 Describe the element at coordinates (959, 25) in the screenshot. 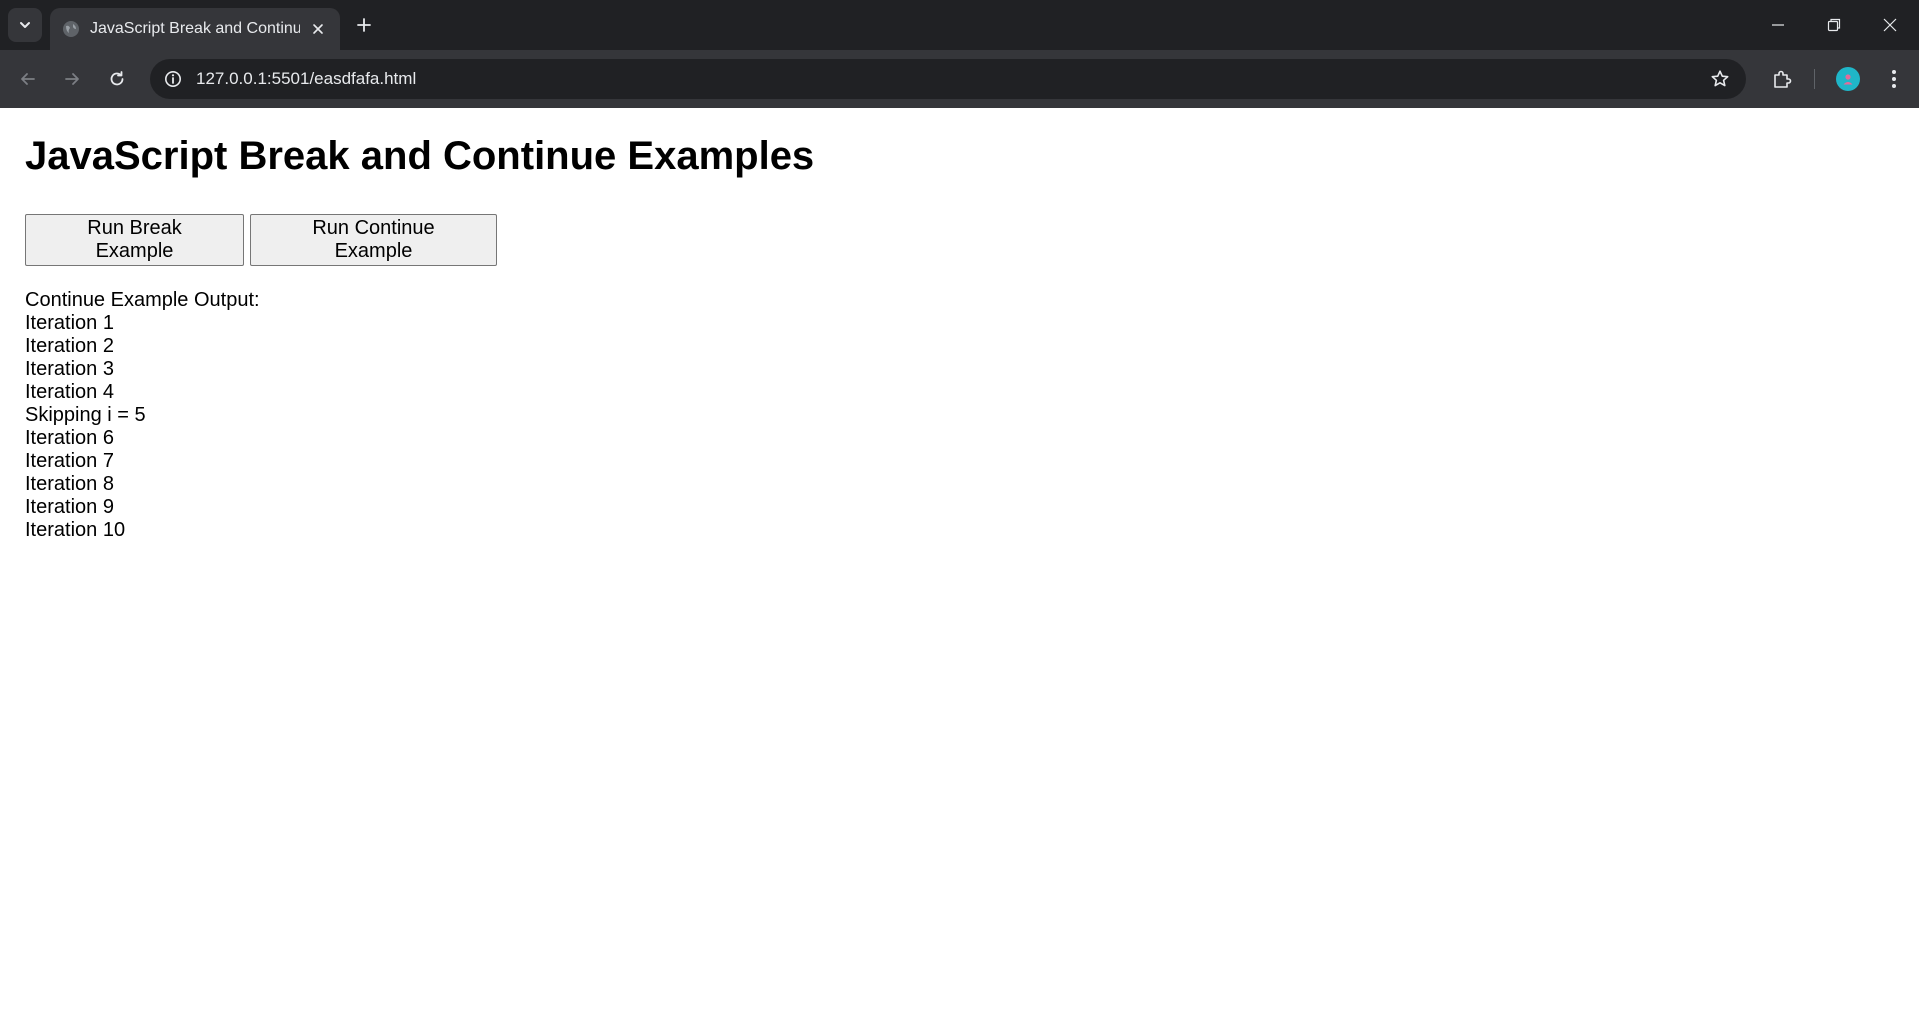

I see `tab-strip: JavaScript Break and Continue` at that location.